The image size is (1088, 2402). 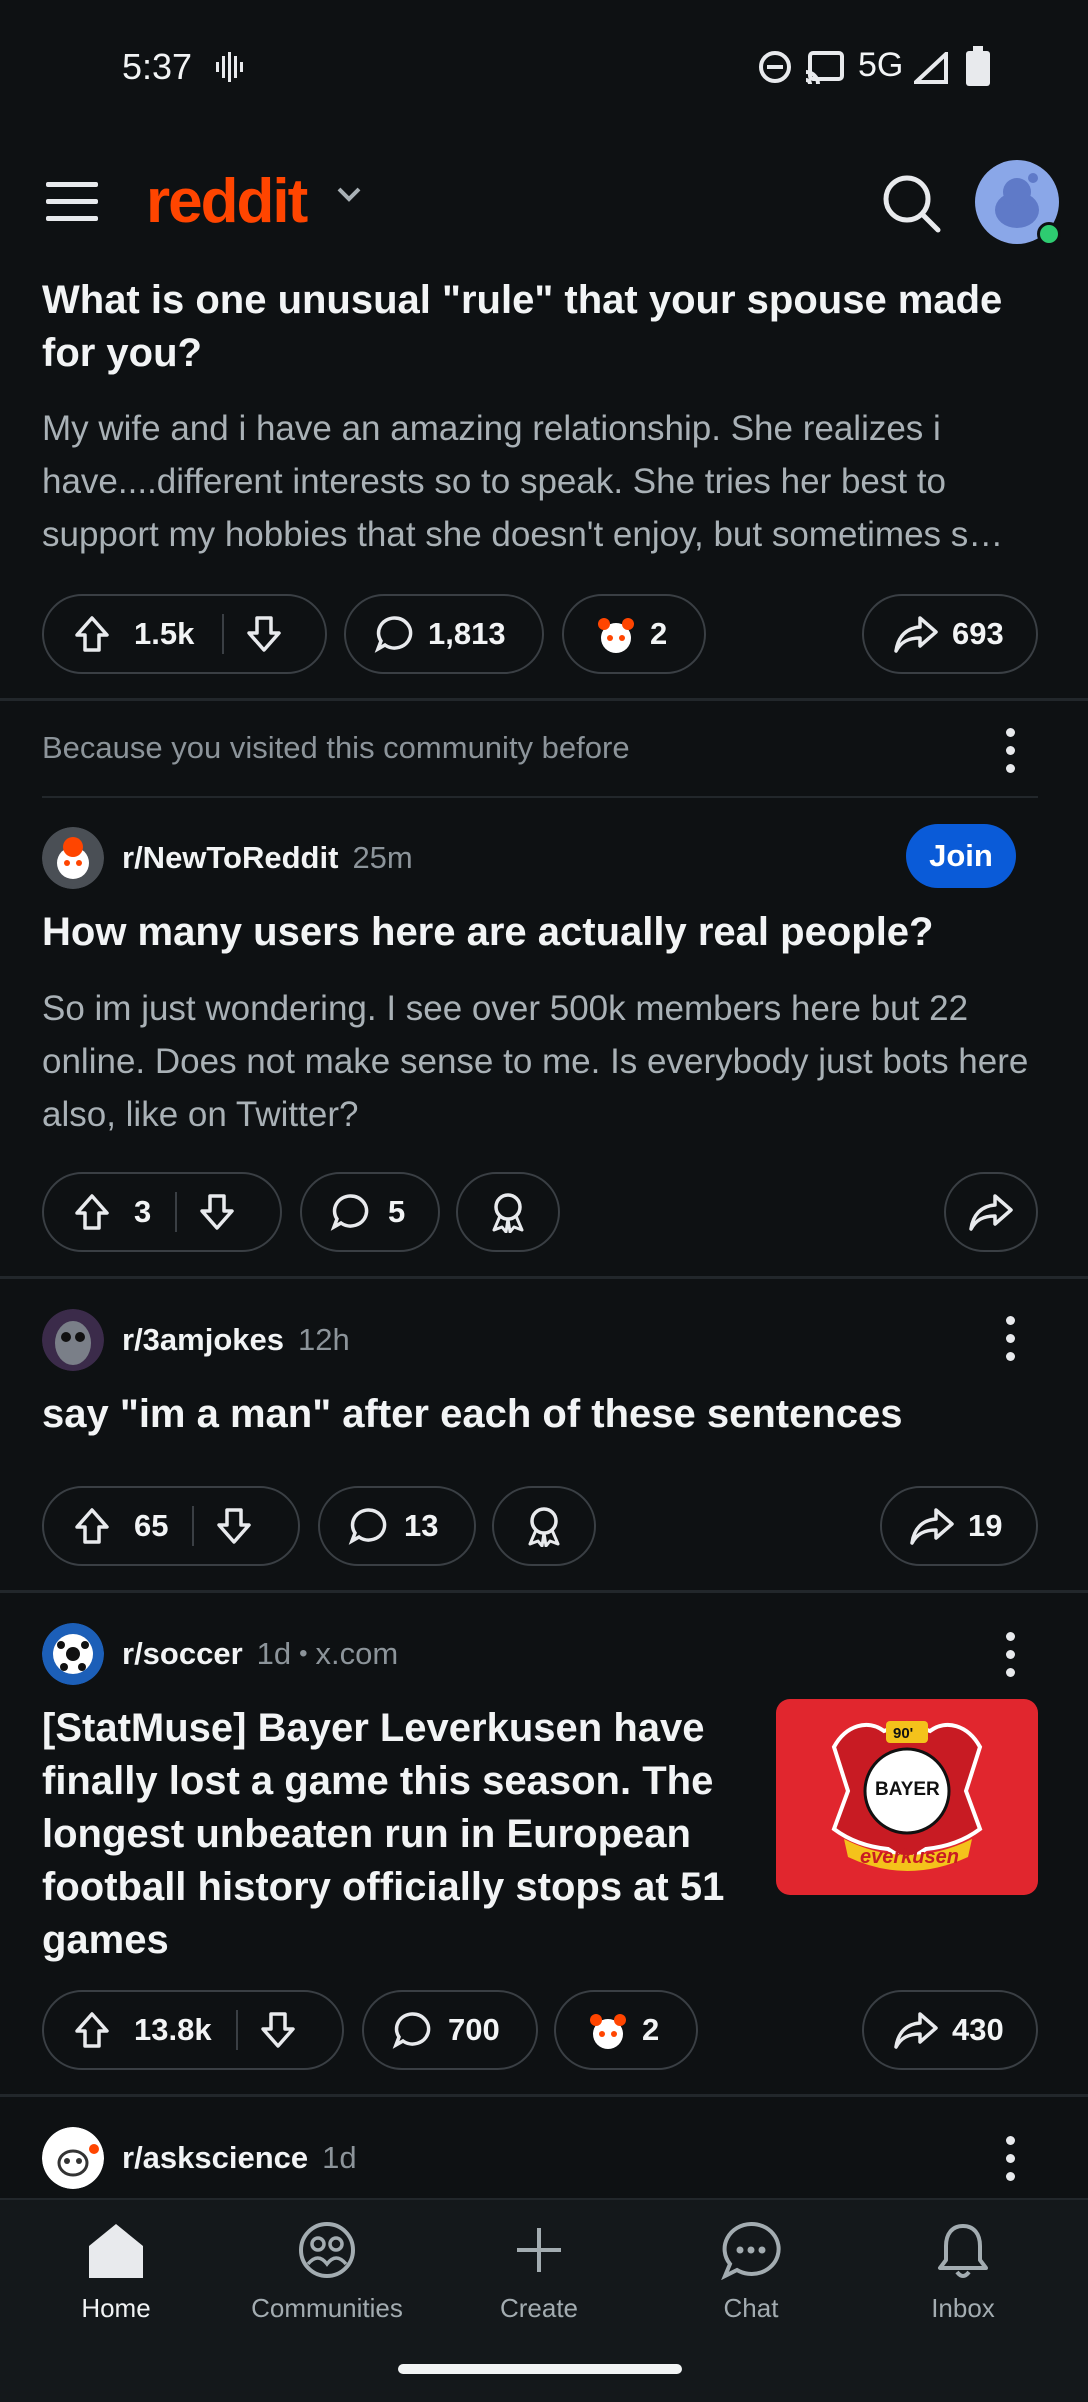 What do you see at coordinates (193, 2030) in the screenshot?
I see `vote-pill: 13.8k` at bounding box center [193, 2030].